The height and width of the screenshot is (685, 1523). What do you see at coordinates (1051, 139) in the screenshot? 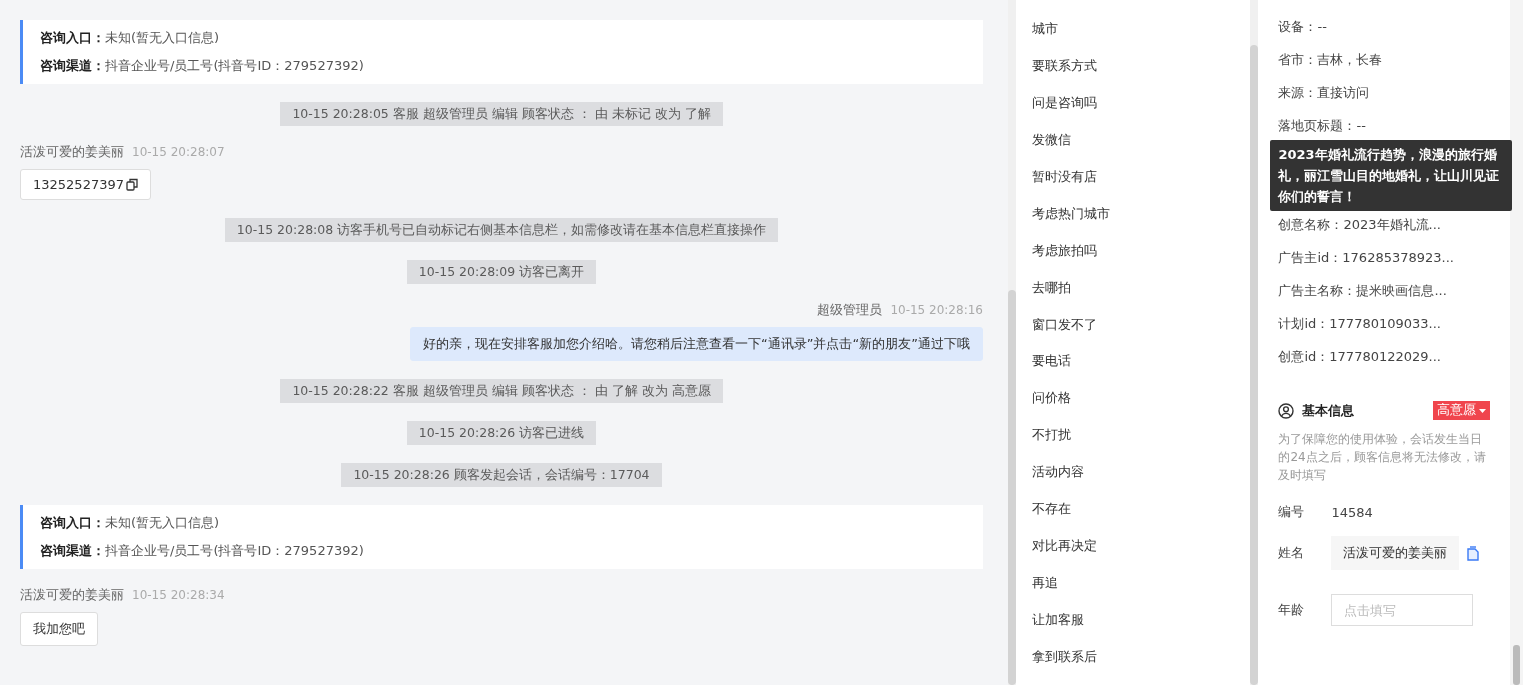
I see `quick-reply-item: 发微信` at bounding box center [1051, 139].